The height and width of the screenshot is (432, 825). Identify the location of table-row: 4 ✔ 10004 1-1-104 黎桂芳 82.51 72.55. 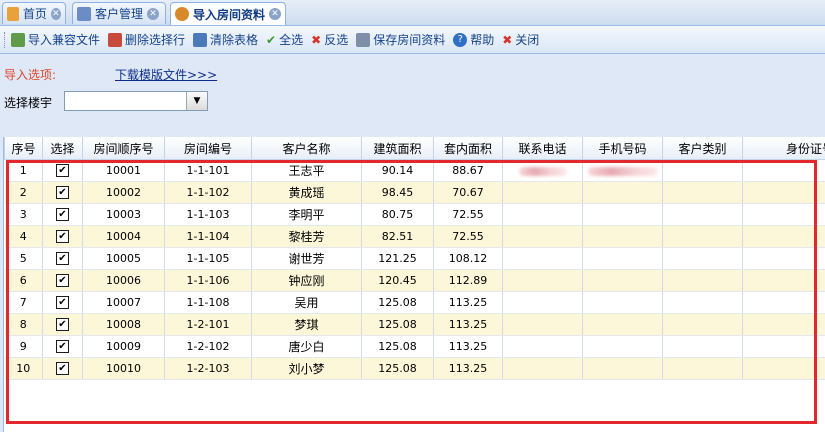
(414, 236).